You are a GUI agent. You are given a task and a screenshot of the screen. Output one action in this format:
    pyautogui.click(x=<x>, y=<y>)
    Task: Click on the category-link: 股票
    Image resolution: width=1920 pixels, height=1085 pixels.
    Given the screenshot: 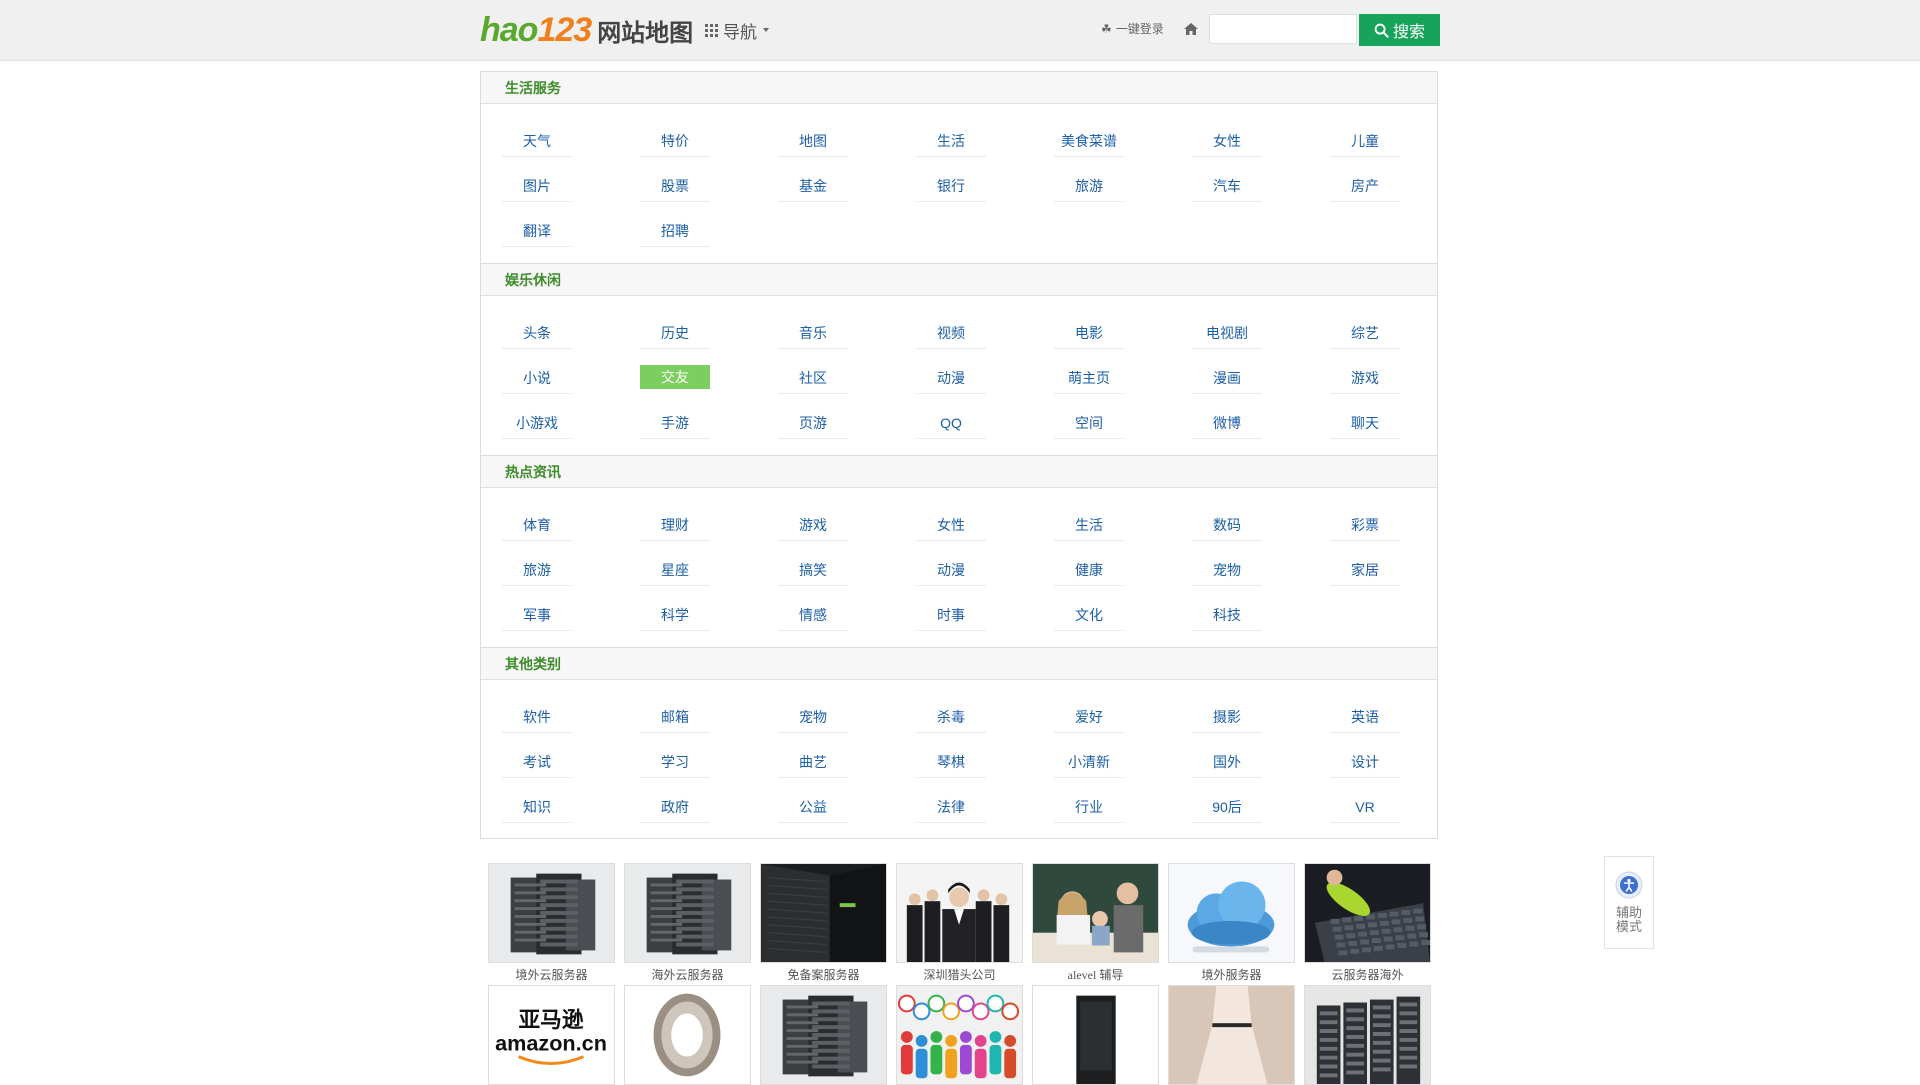 What is the action you would take?
    pyautogui.click(x=675, y=186)
    